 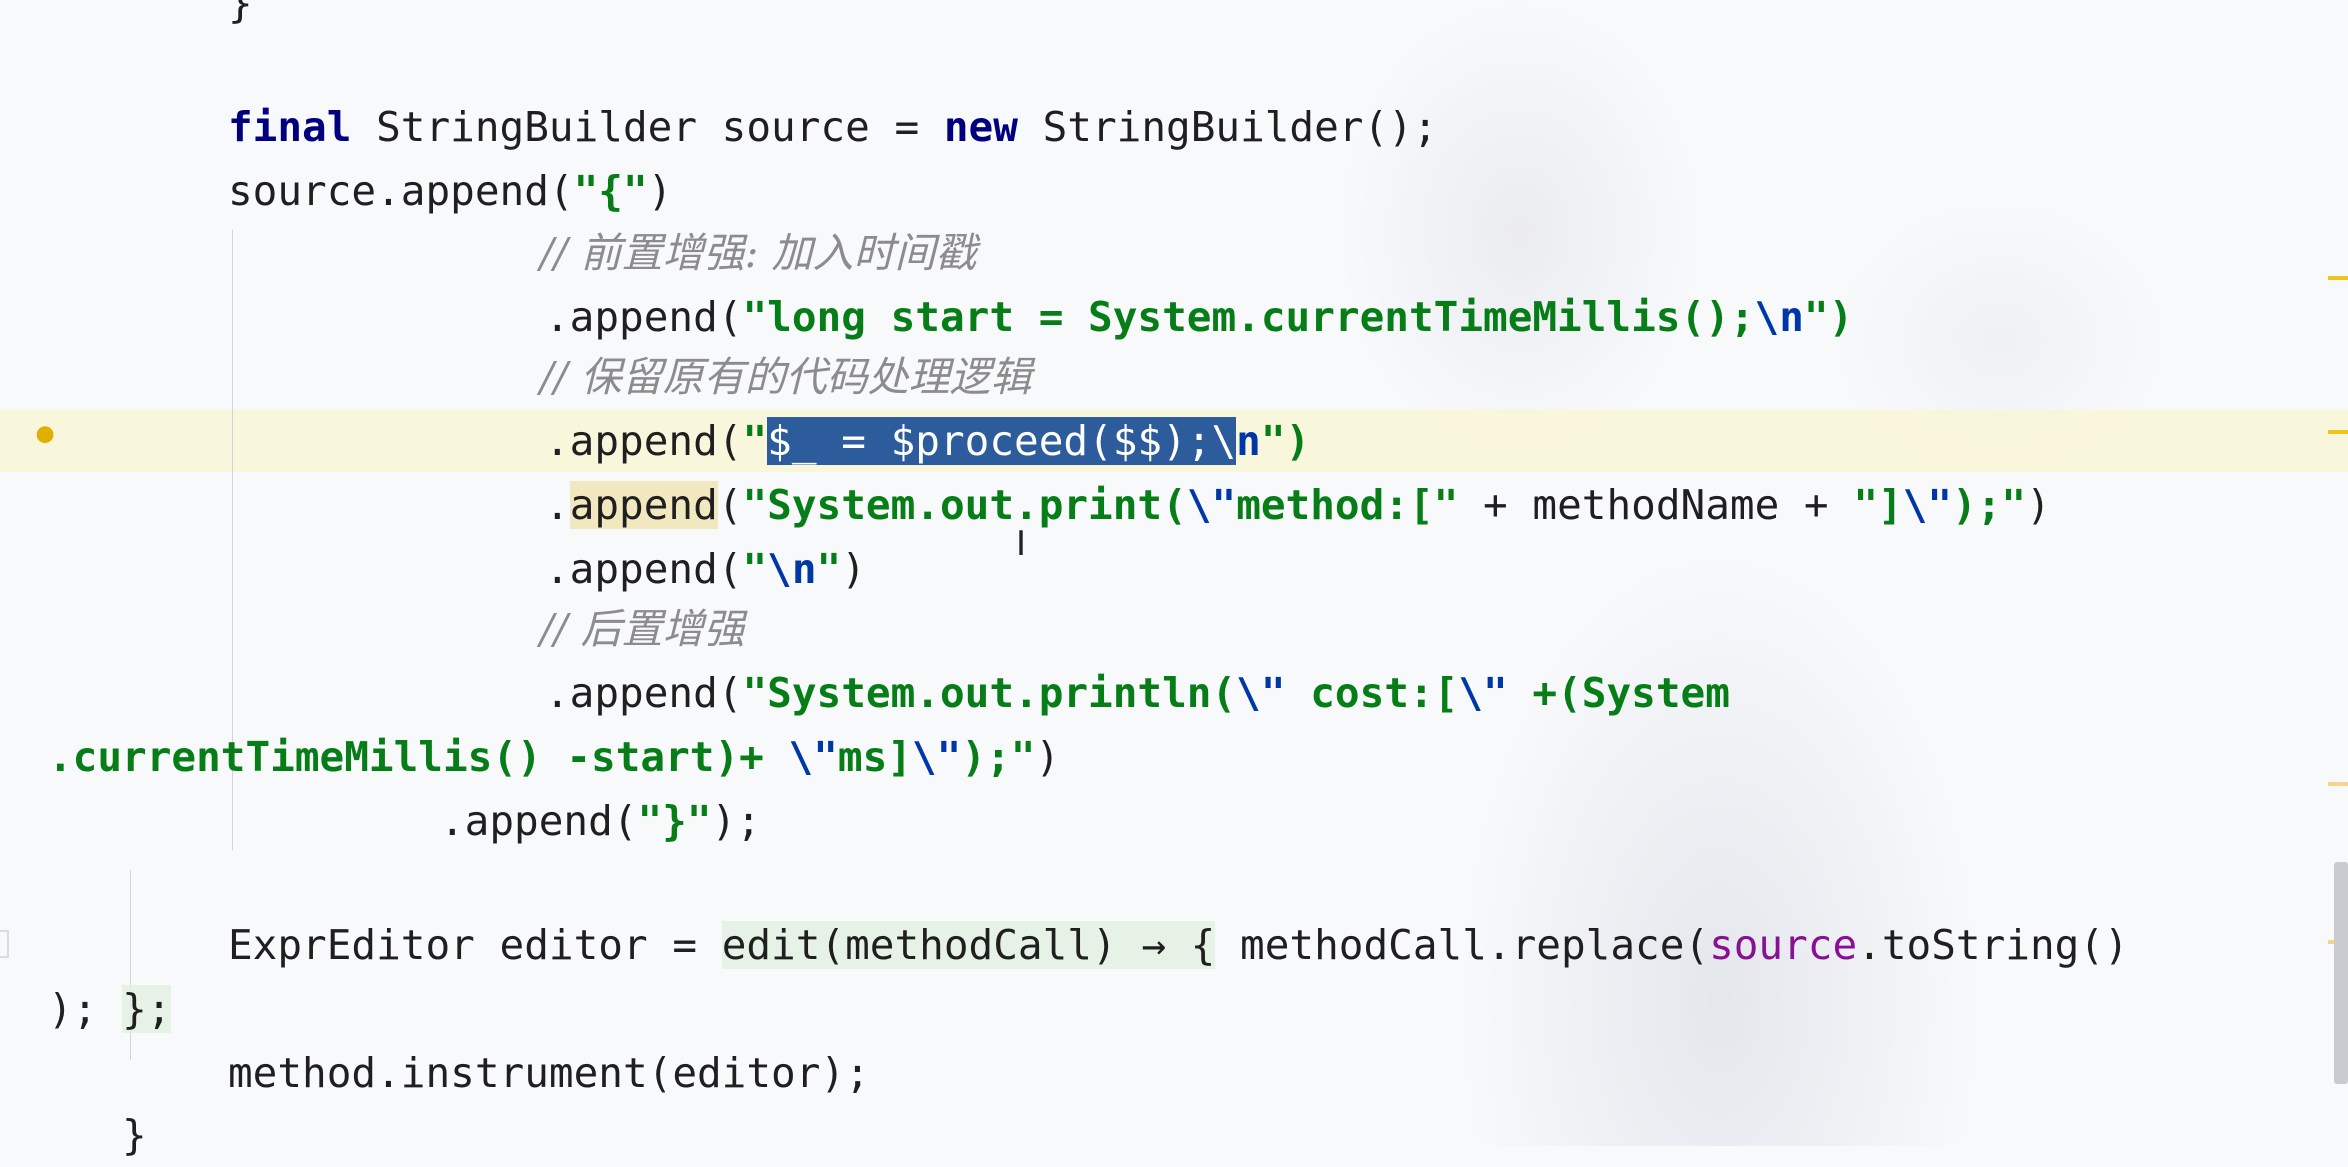 What do you see at coordinates (989, 693) in the screenshot?
I see `string-literal: "System.out.println(` at bounding box center [989, 693].